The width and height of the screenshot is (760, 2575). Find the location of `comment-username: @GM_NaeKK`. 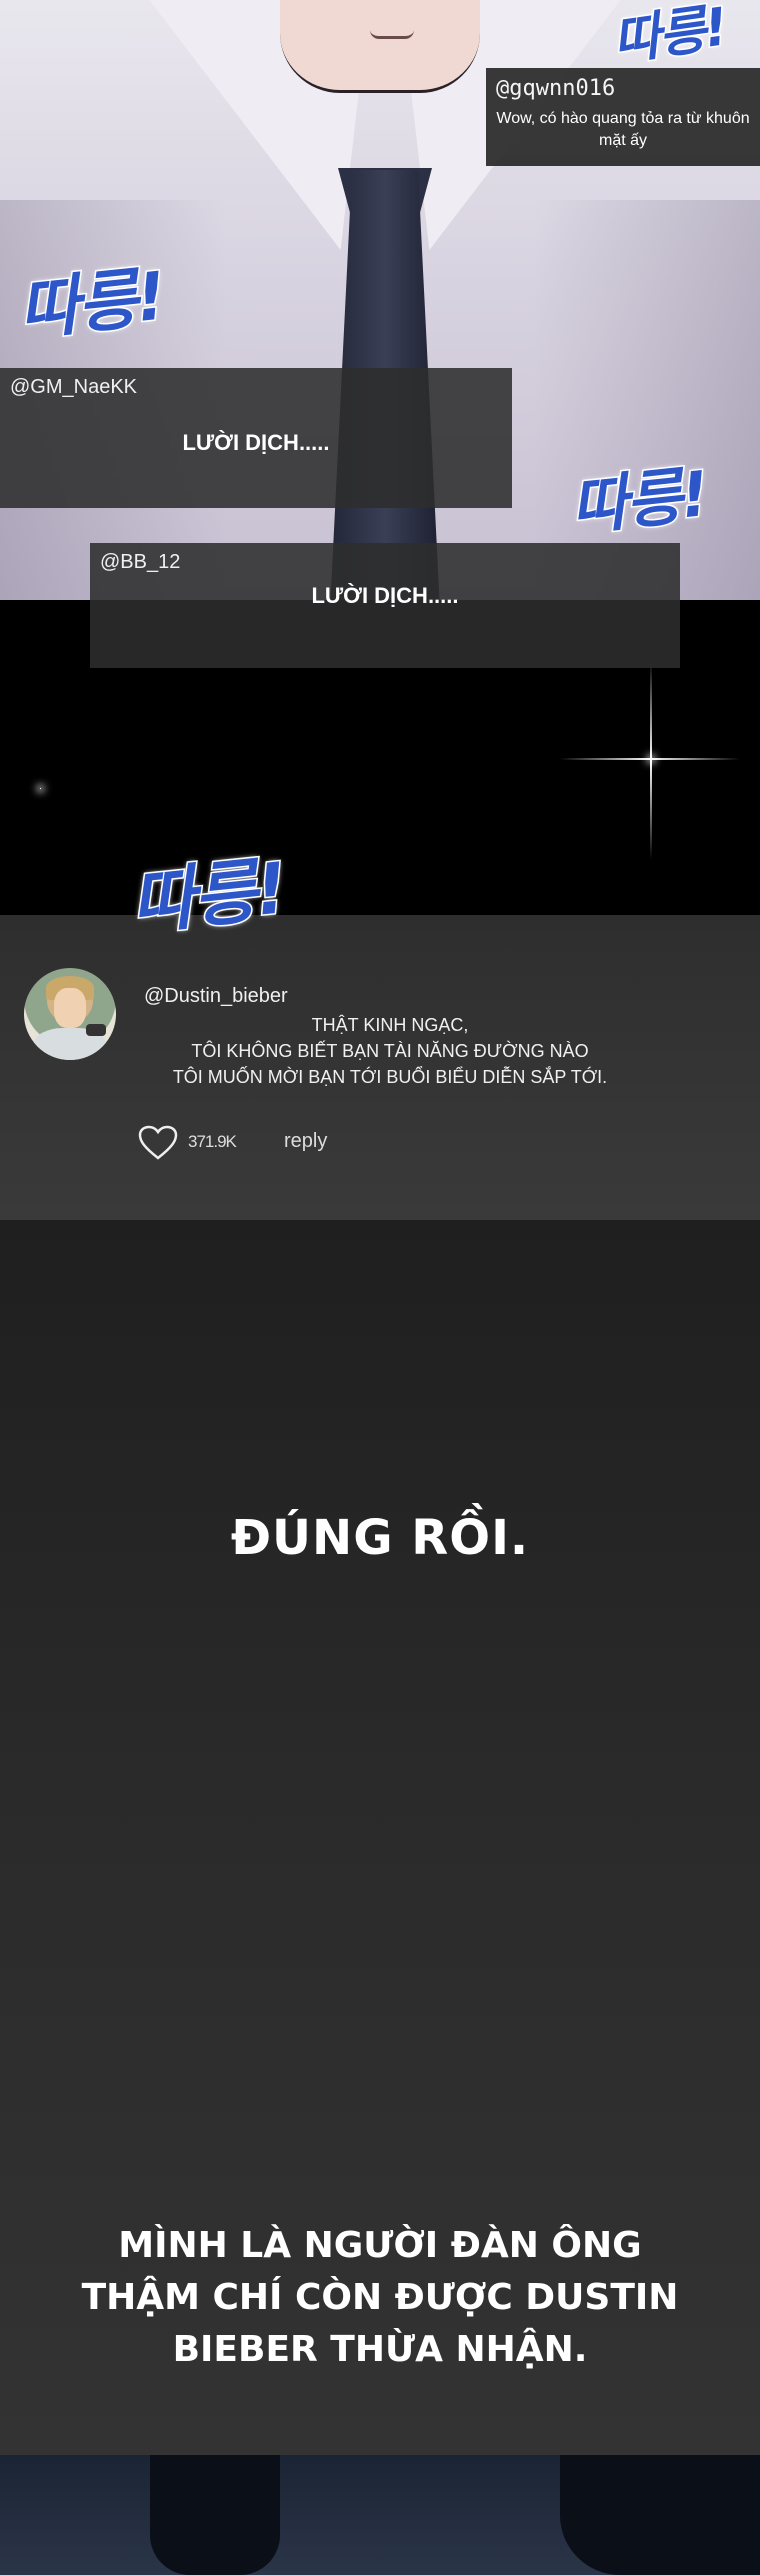

comment-username: @GM_NaeKK is located at coordinates (74, 387).